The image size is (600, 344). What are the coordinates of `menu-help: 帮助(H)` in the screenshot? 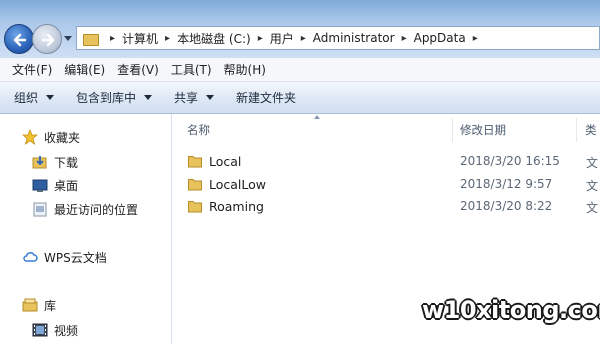 It's located at (245, 69).